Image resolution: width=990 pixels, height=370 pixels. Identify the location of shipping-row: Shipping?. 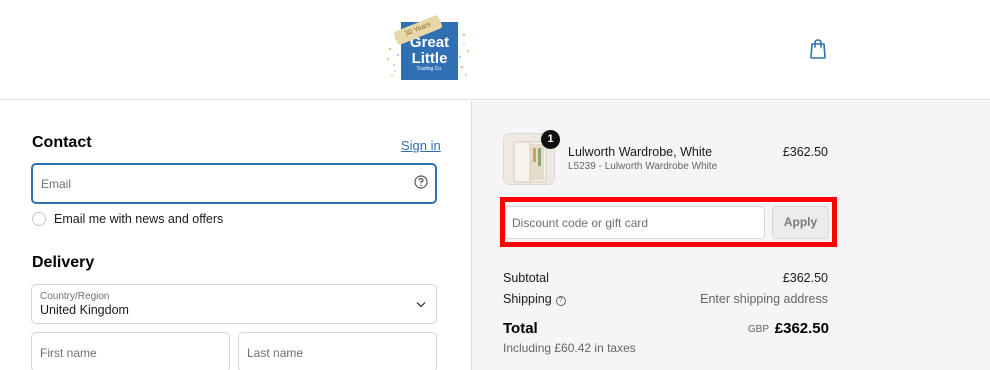
(534, 299).